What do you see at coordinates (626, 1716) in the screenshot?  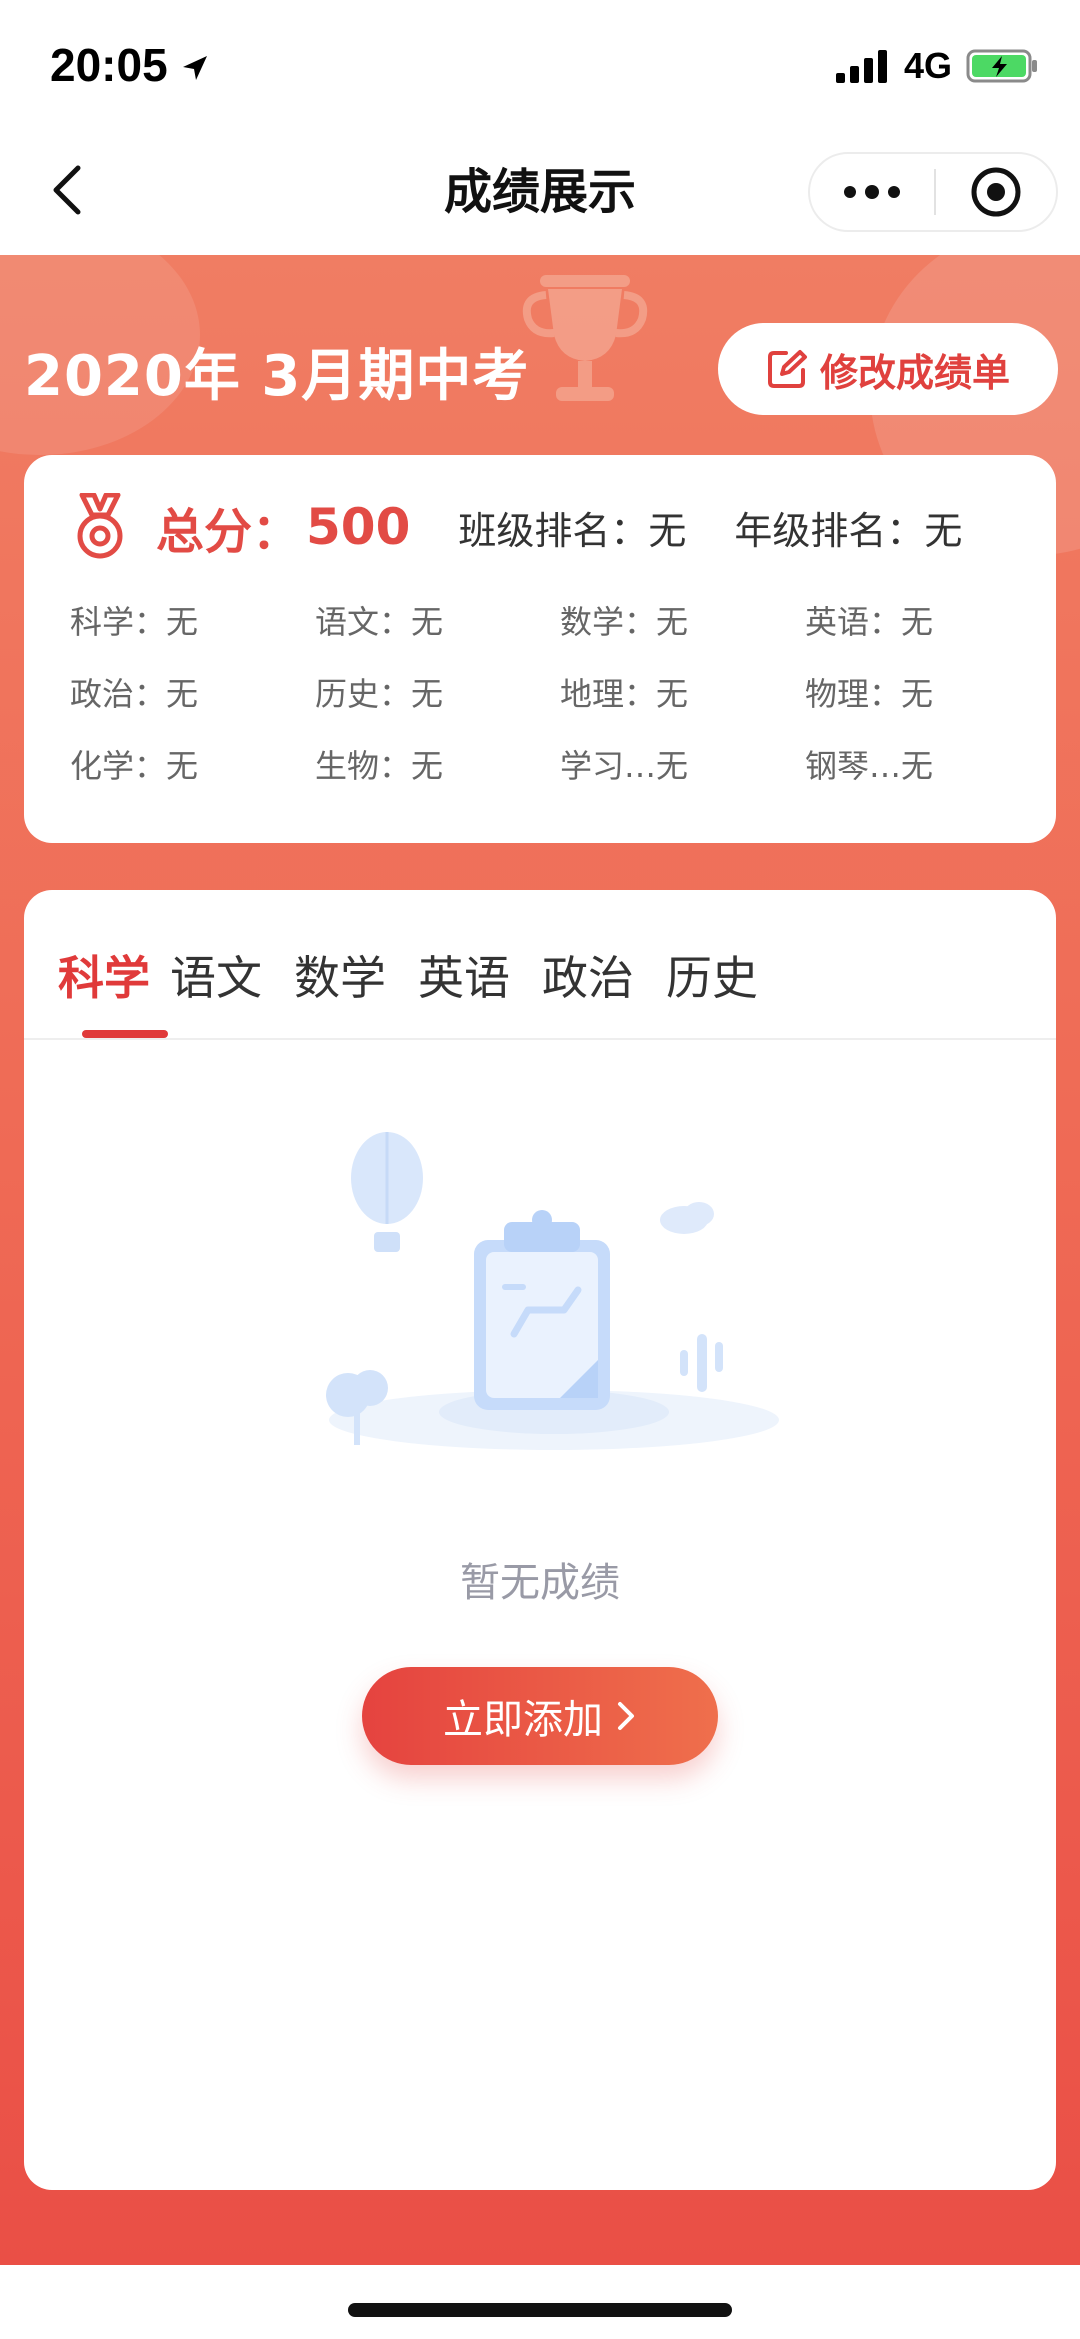 I see `chevron-right-icon` at bounding box center [626, 1716].